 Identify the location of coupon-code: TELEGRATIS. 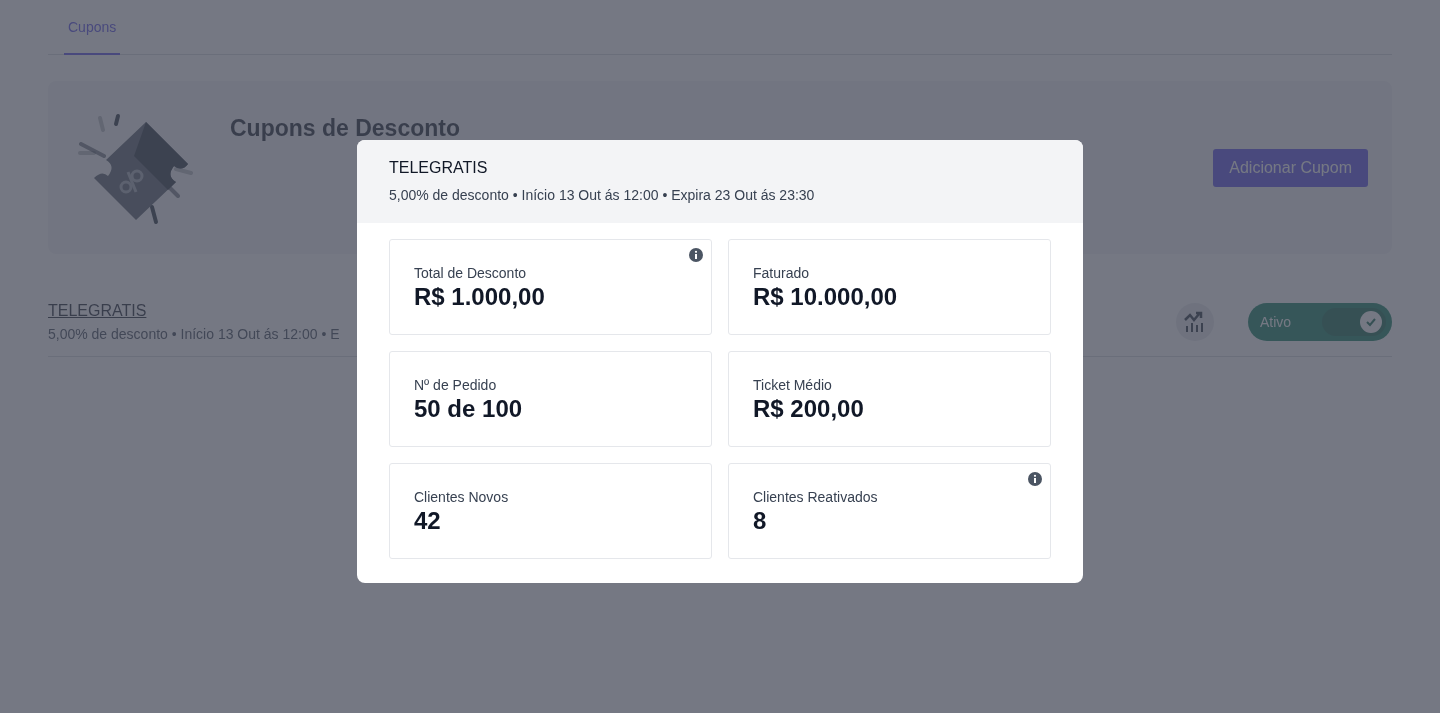
(97, 311).